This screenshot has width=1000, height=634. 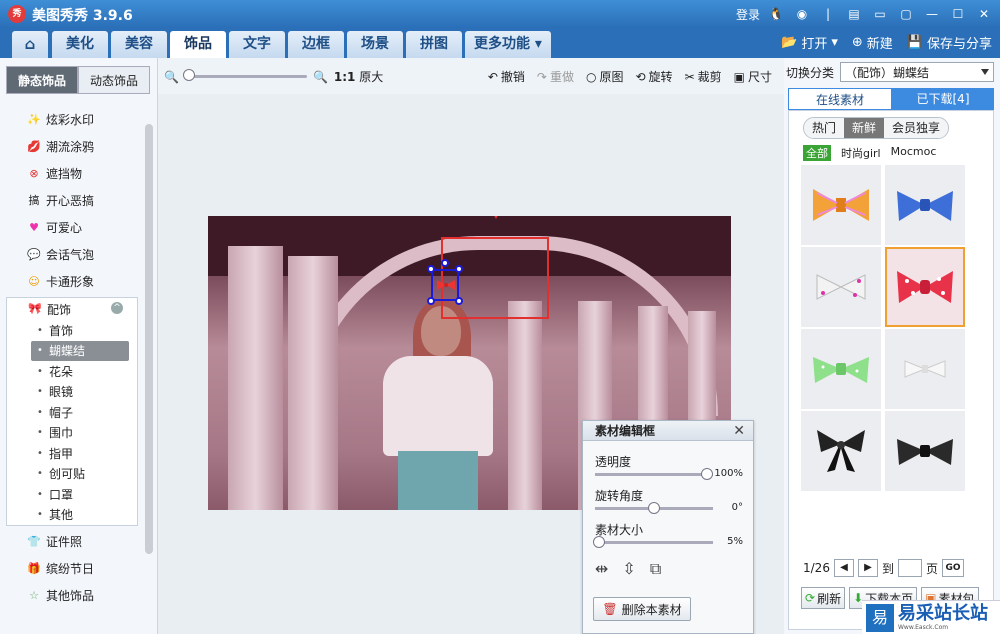 I want to click on next-page-button: ▶, so click(x=867, y=568).